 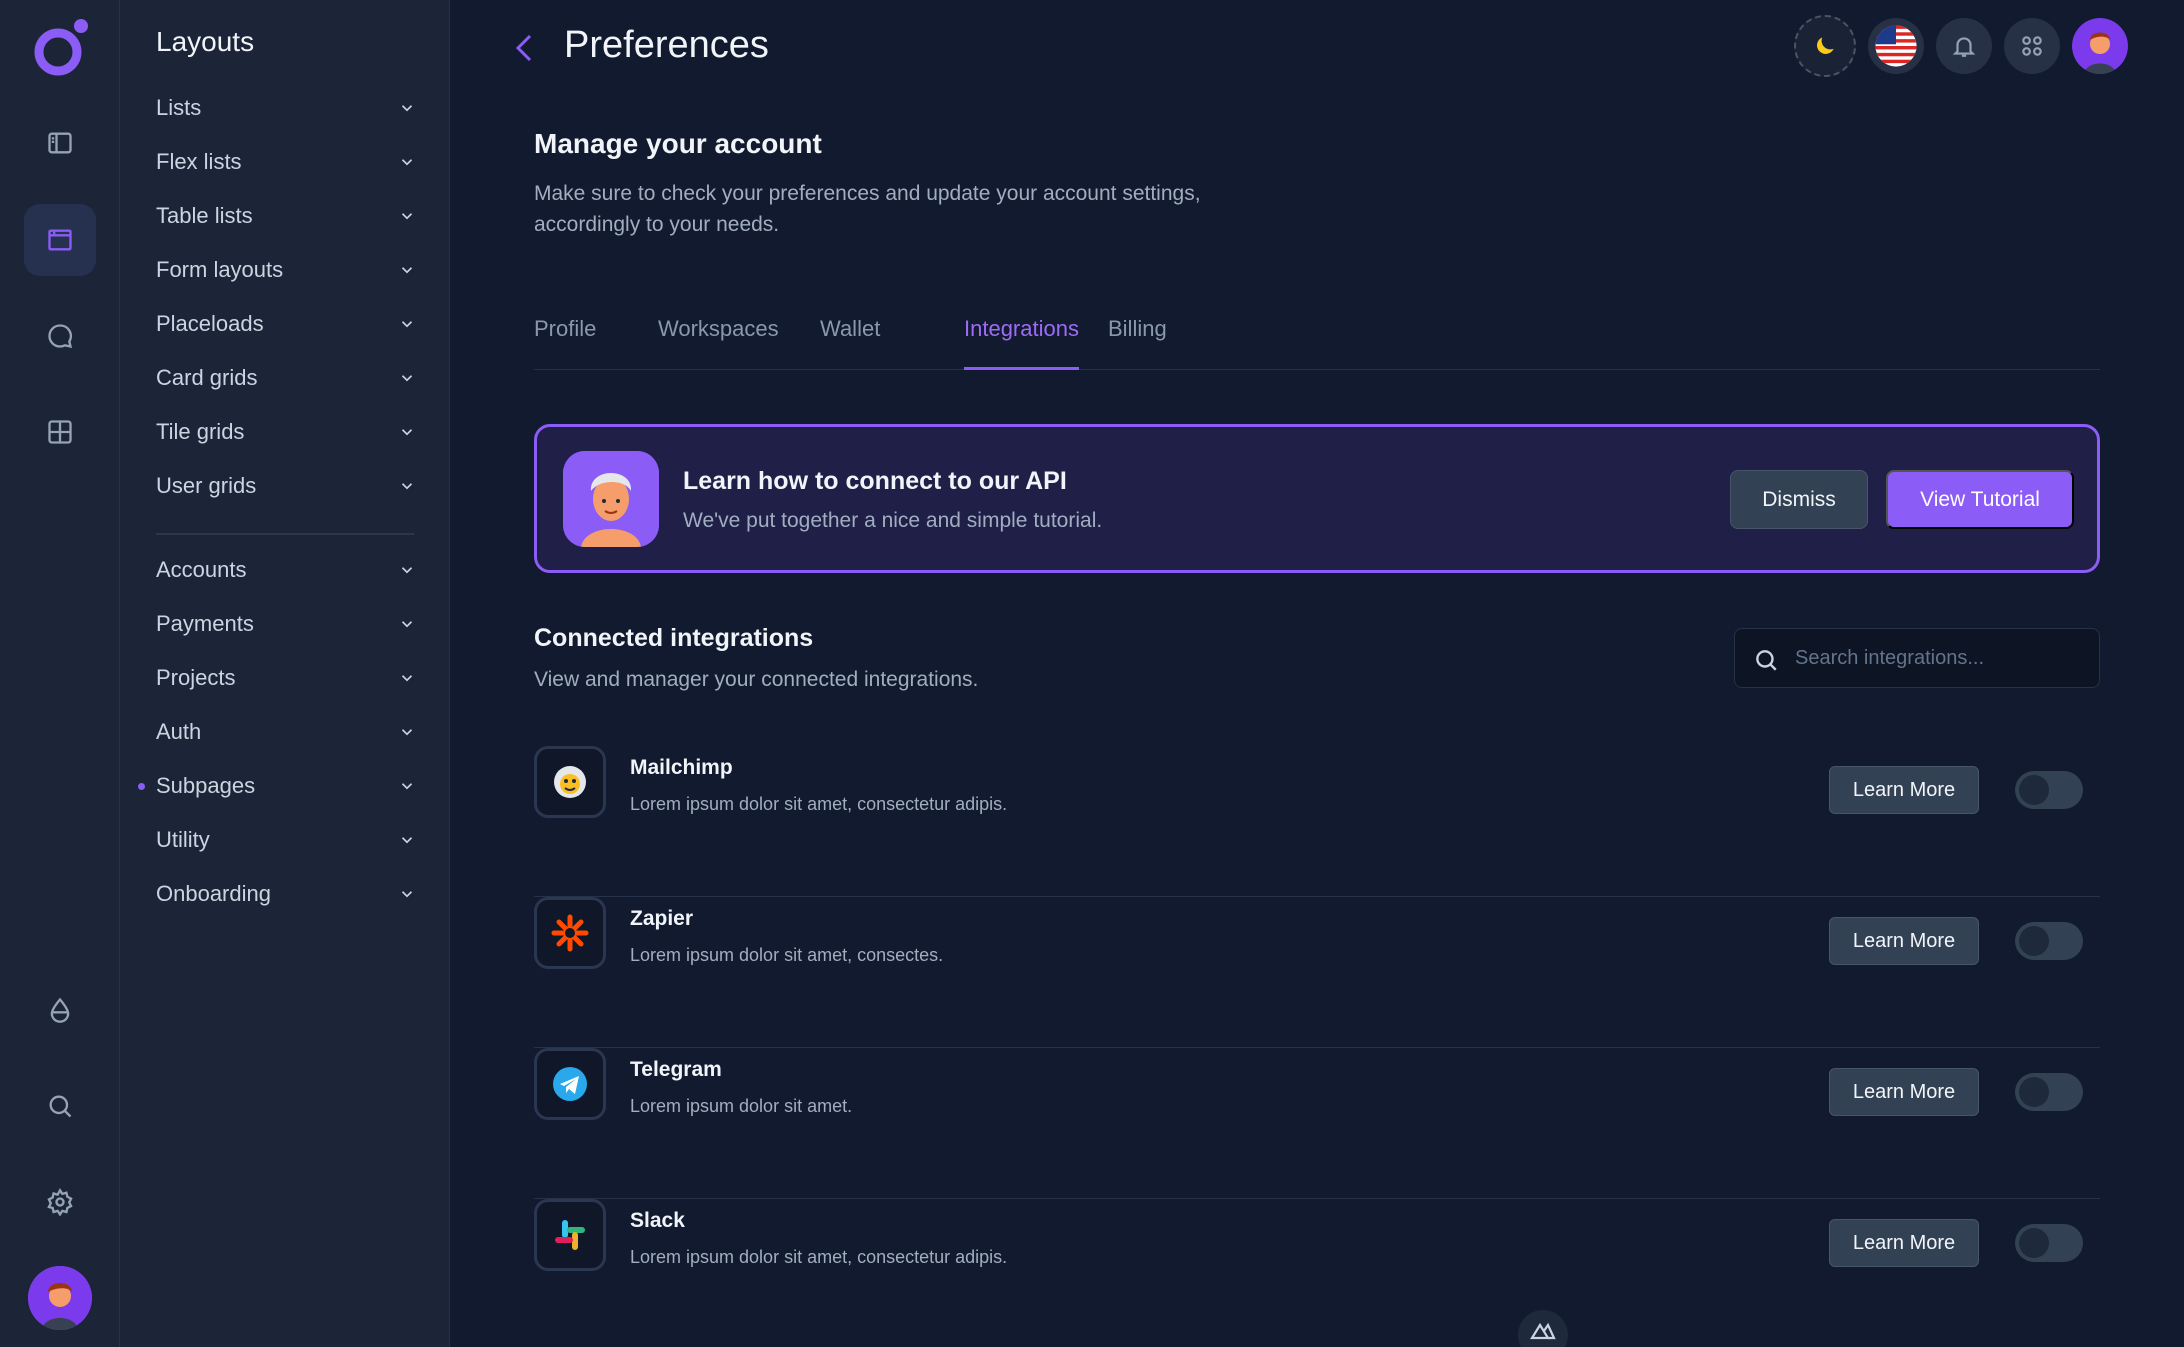 What do you see at coordinates (1543, 1331) in the screenshot?
I see `nuxt-logo-icon` at bounding box center [1543, 1331].